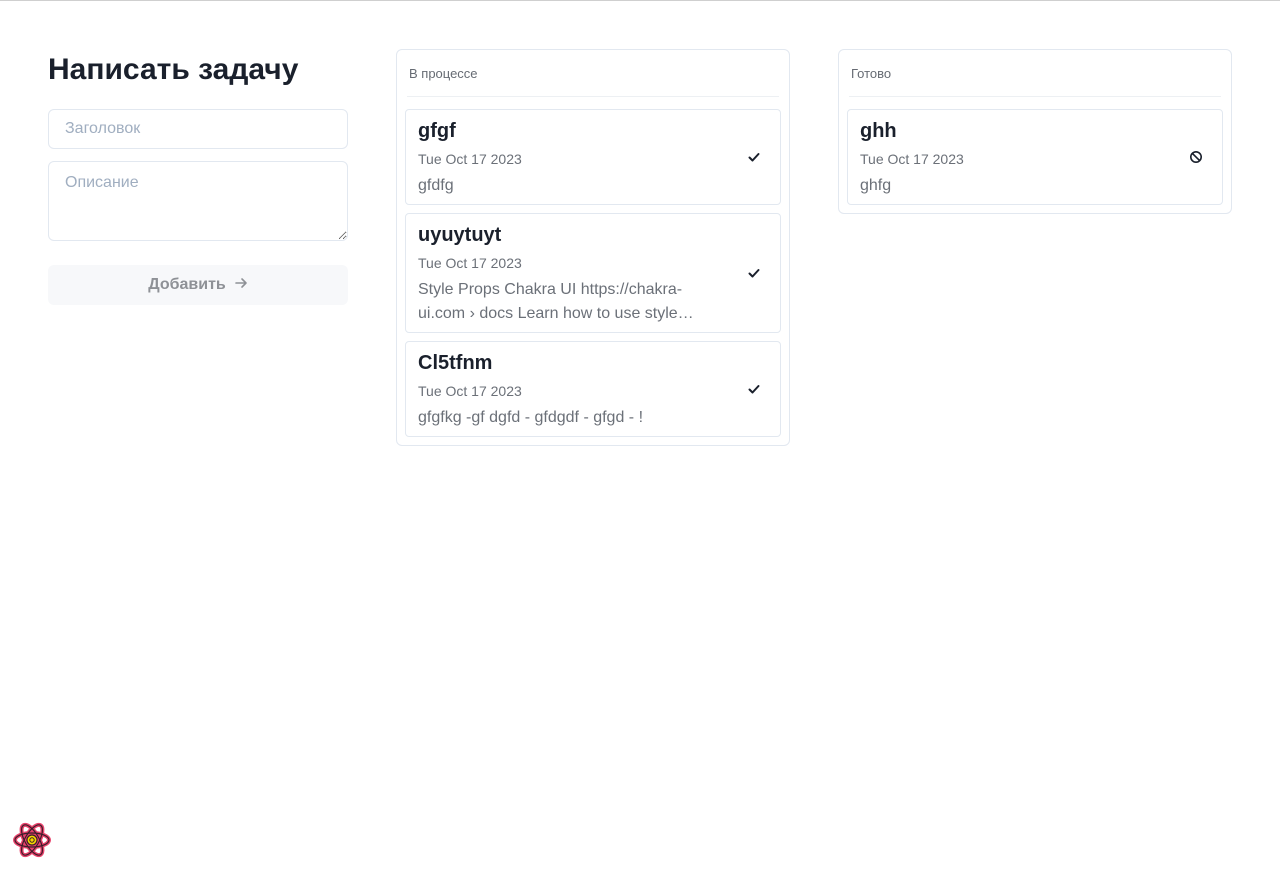 The image size is (1280, 871). What do you see at coordinates (876, 185) in the screenshot?
I see `task-description: ghfg` at bounding box center [876, 185].